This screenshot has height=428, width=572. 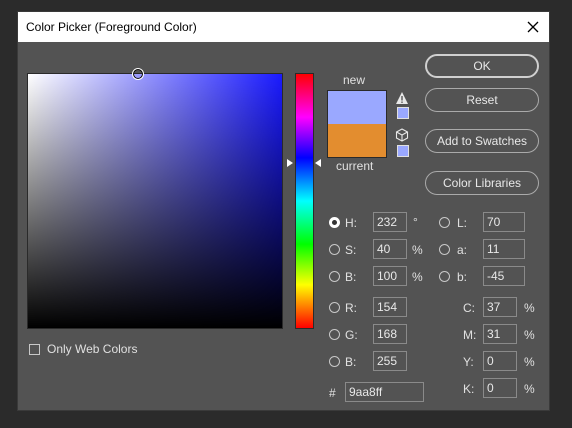 I want to click on m-label: M:, so click(x=470, y=335).